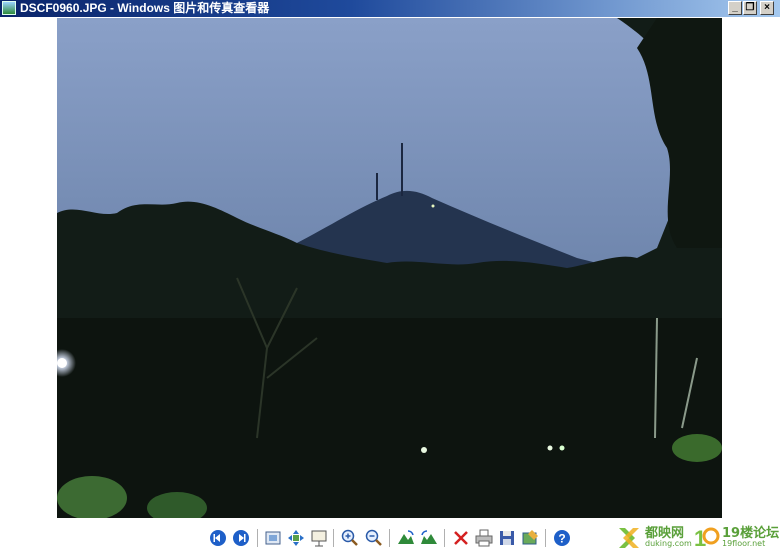  I want to click on best-fit-icon, so click(273, 538).